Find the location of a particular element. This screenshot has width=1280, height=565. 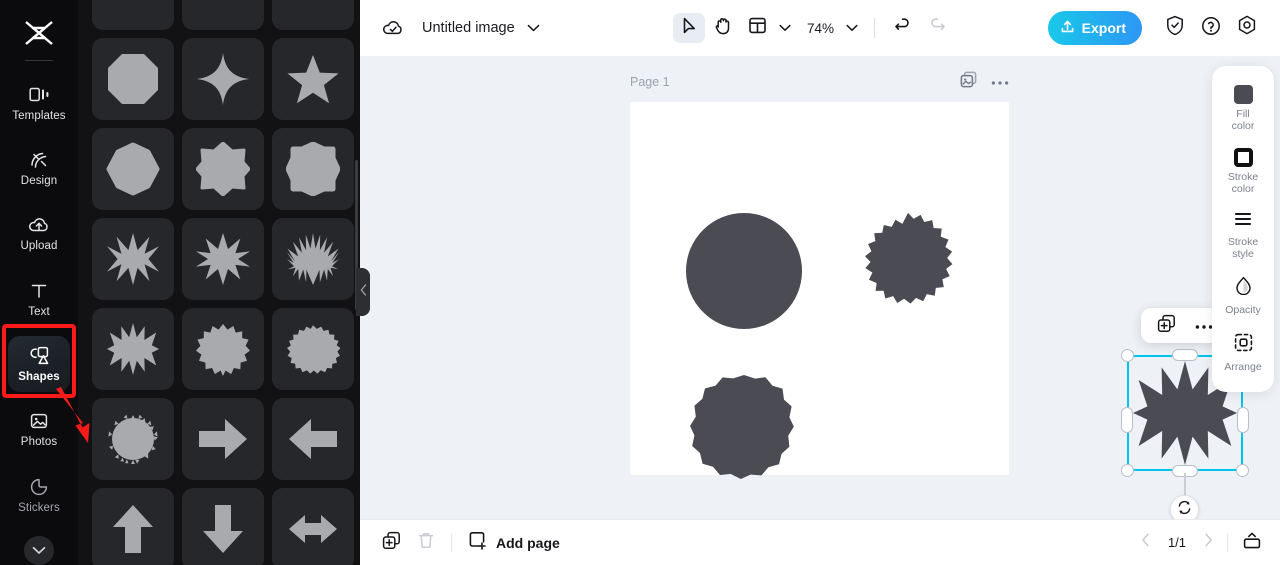

rotate-handle-stem is located at coordinates (1185, 485).